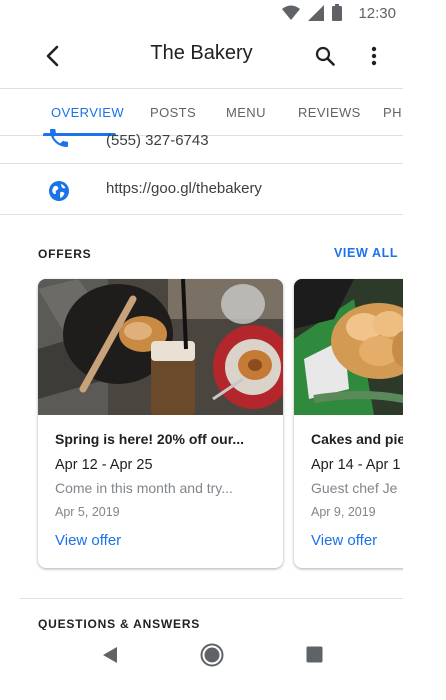 The height and width of the screenshot is (700, 446). What do you see at coordinates (87, 112) in the screenshot?
I see `tab-overview: OVERVIEW` at bounding box center [87, 112].